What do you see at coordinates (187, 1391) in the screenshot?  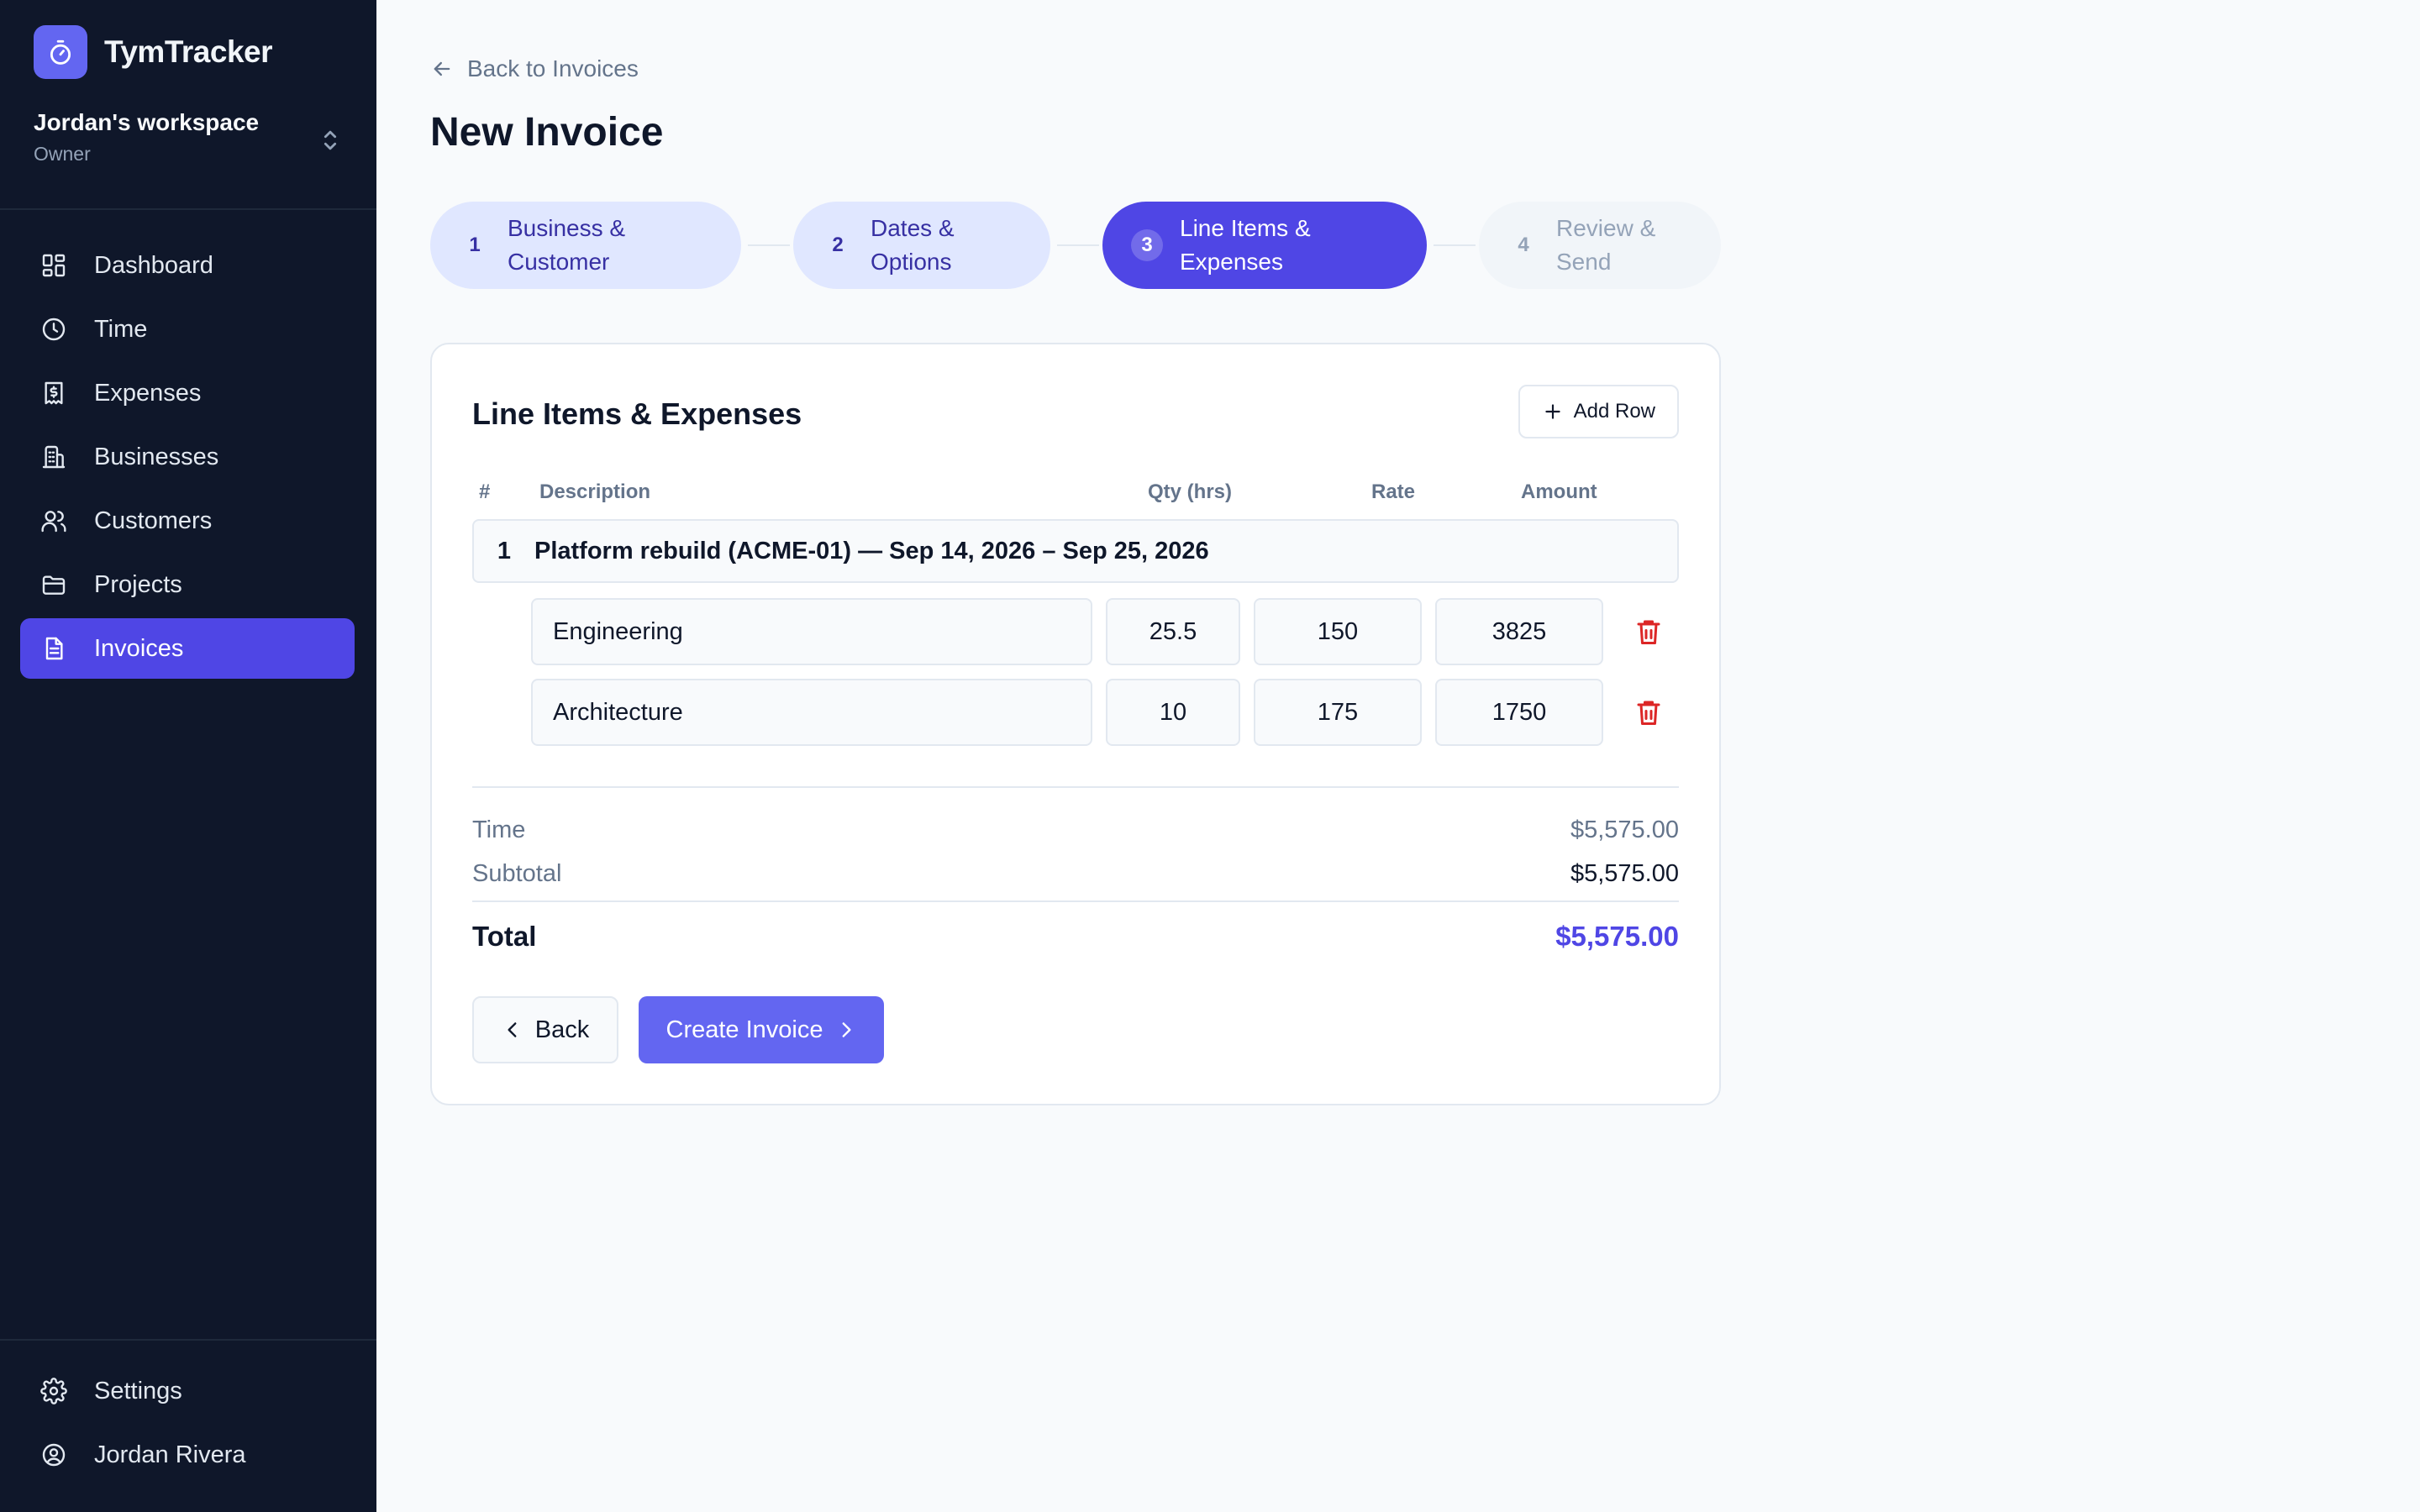 I see `sidebar-item-settings: Settings` at bounding box center [187, 1391].